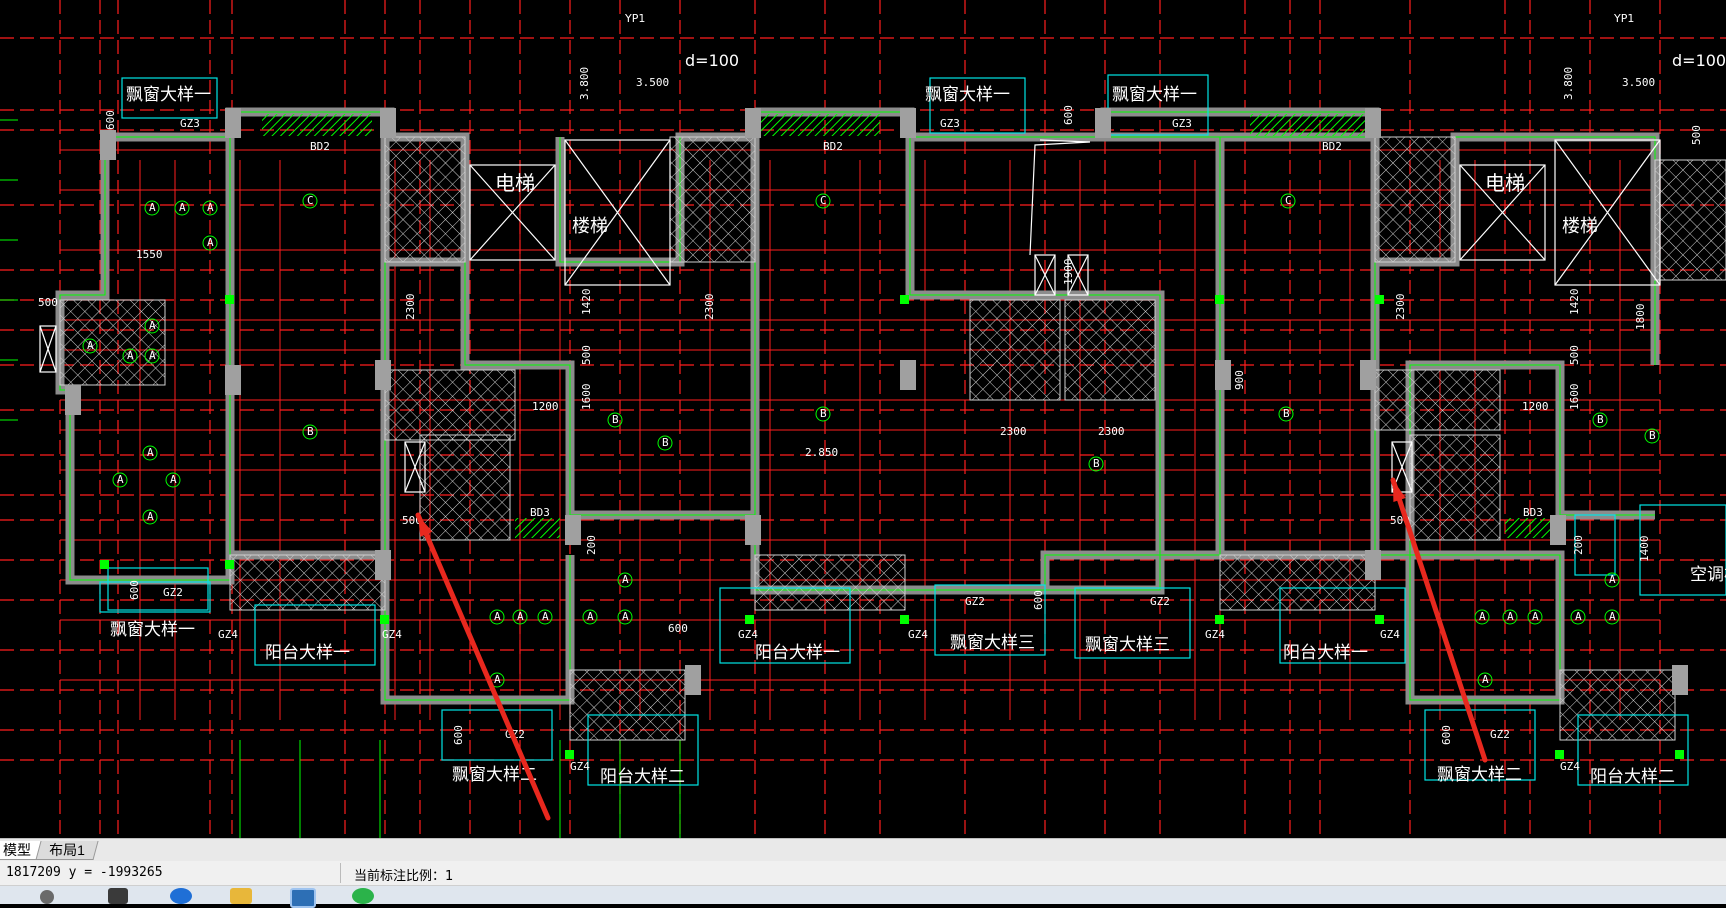 The image size is (1726, 908). Describe the element at coordinates (340, 873) in the screenshot. I see `status-divider` at that location.